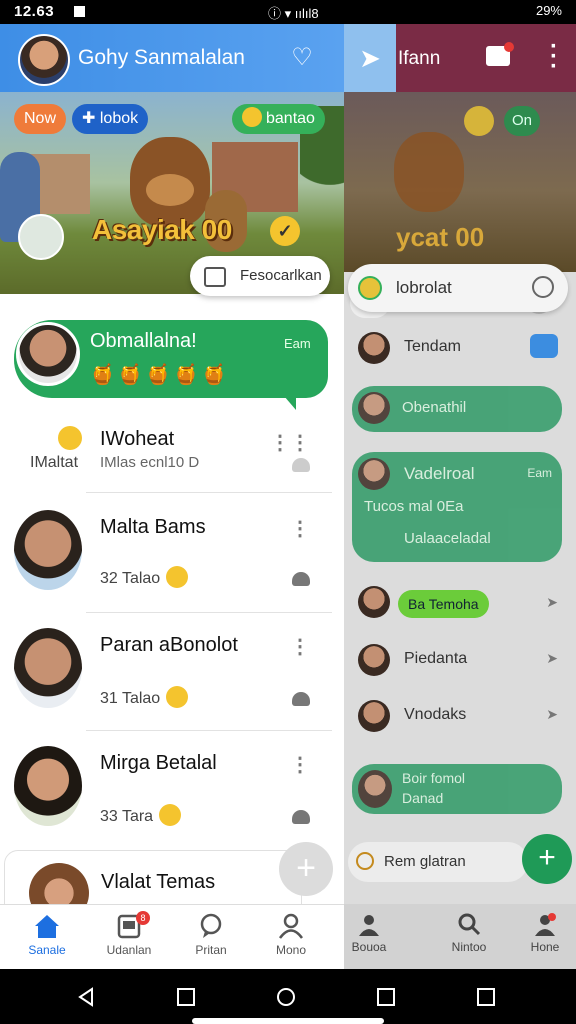  I want to click on nav-label: Mono, so click(291, 950).